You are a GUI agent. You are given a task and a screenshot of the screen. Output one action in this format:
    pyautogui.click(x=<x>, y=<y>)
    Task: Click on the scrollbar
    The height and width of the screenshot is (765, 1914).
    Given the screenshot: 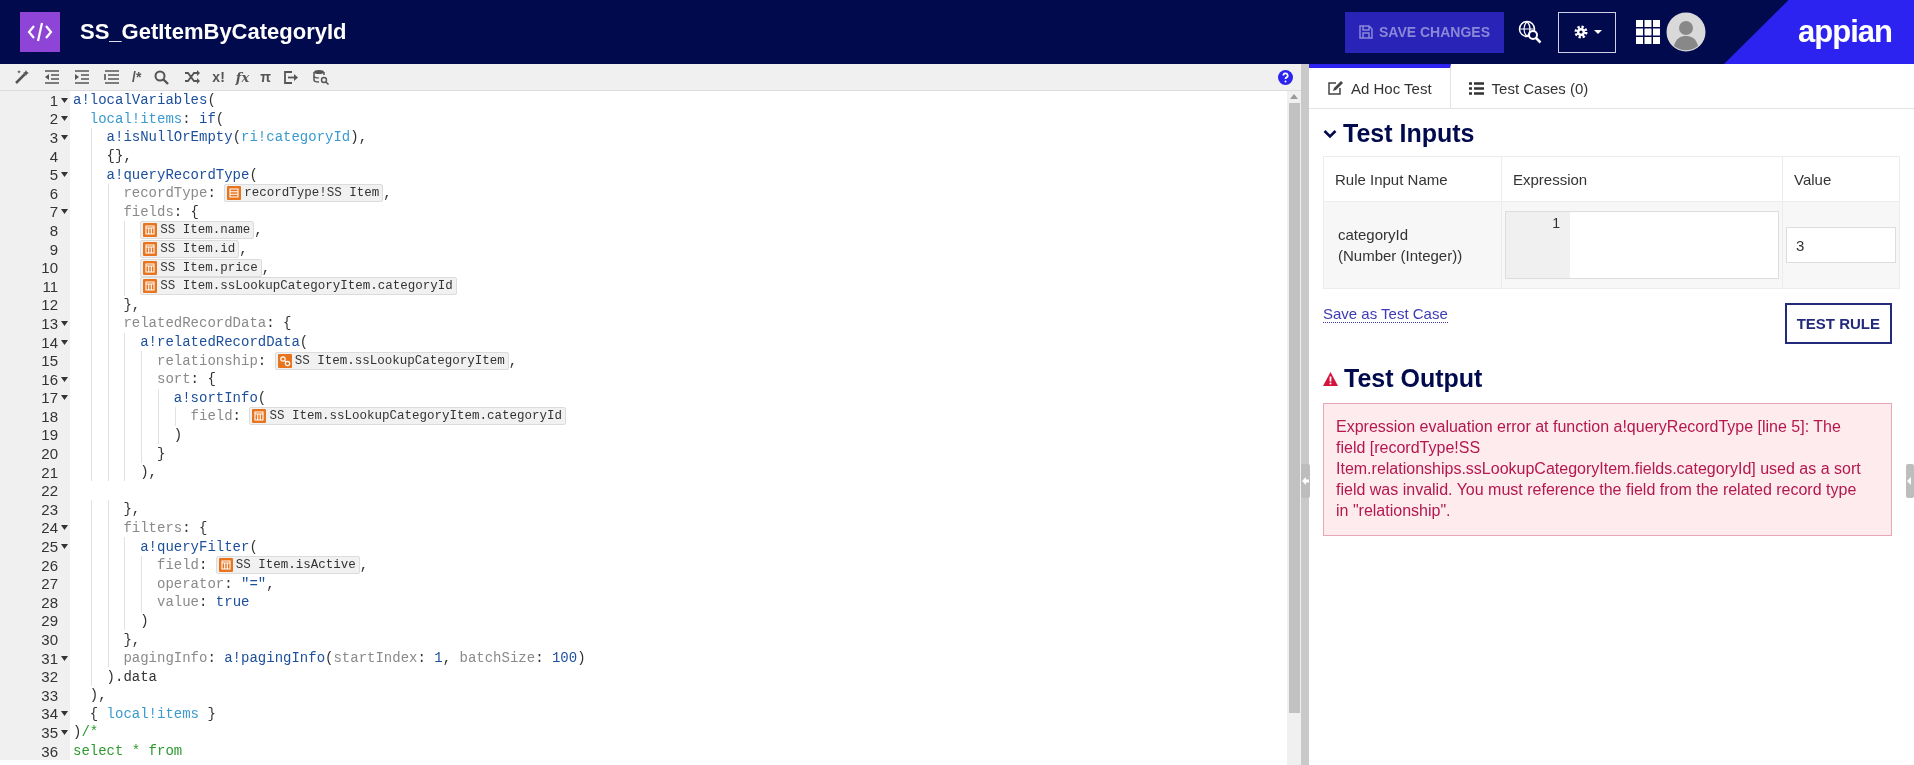 What is the action you would take?
    pyautogui.click(x=1294, y=428)
    